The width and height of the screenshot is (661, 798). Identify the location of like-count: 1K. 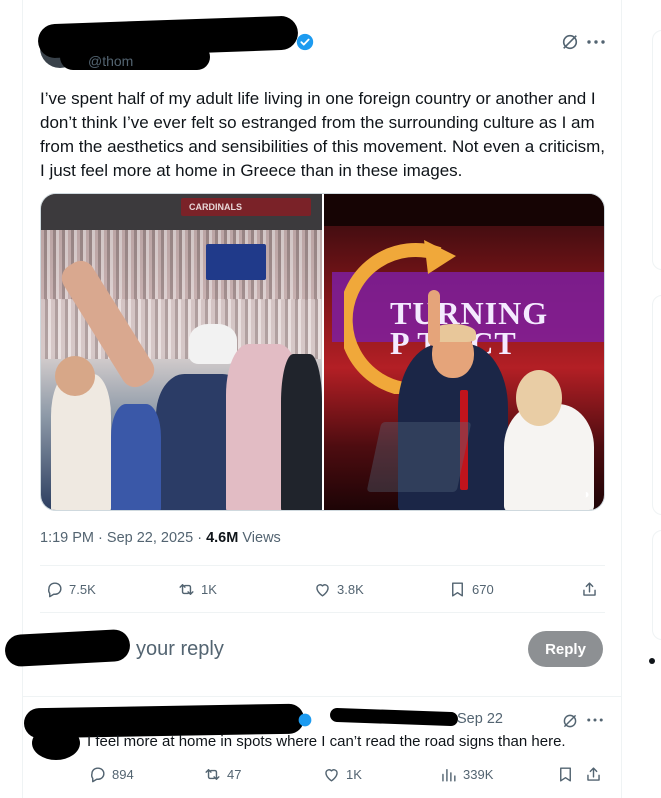
(354, 774).